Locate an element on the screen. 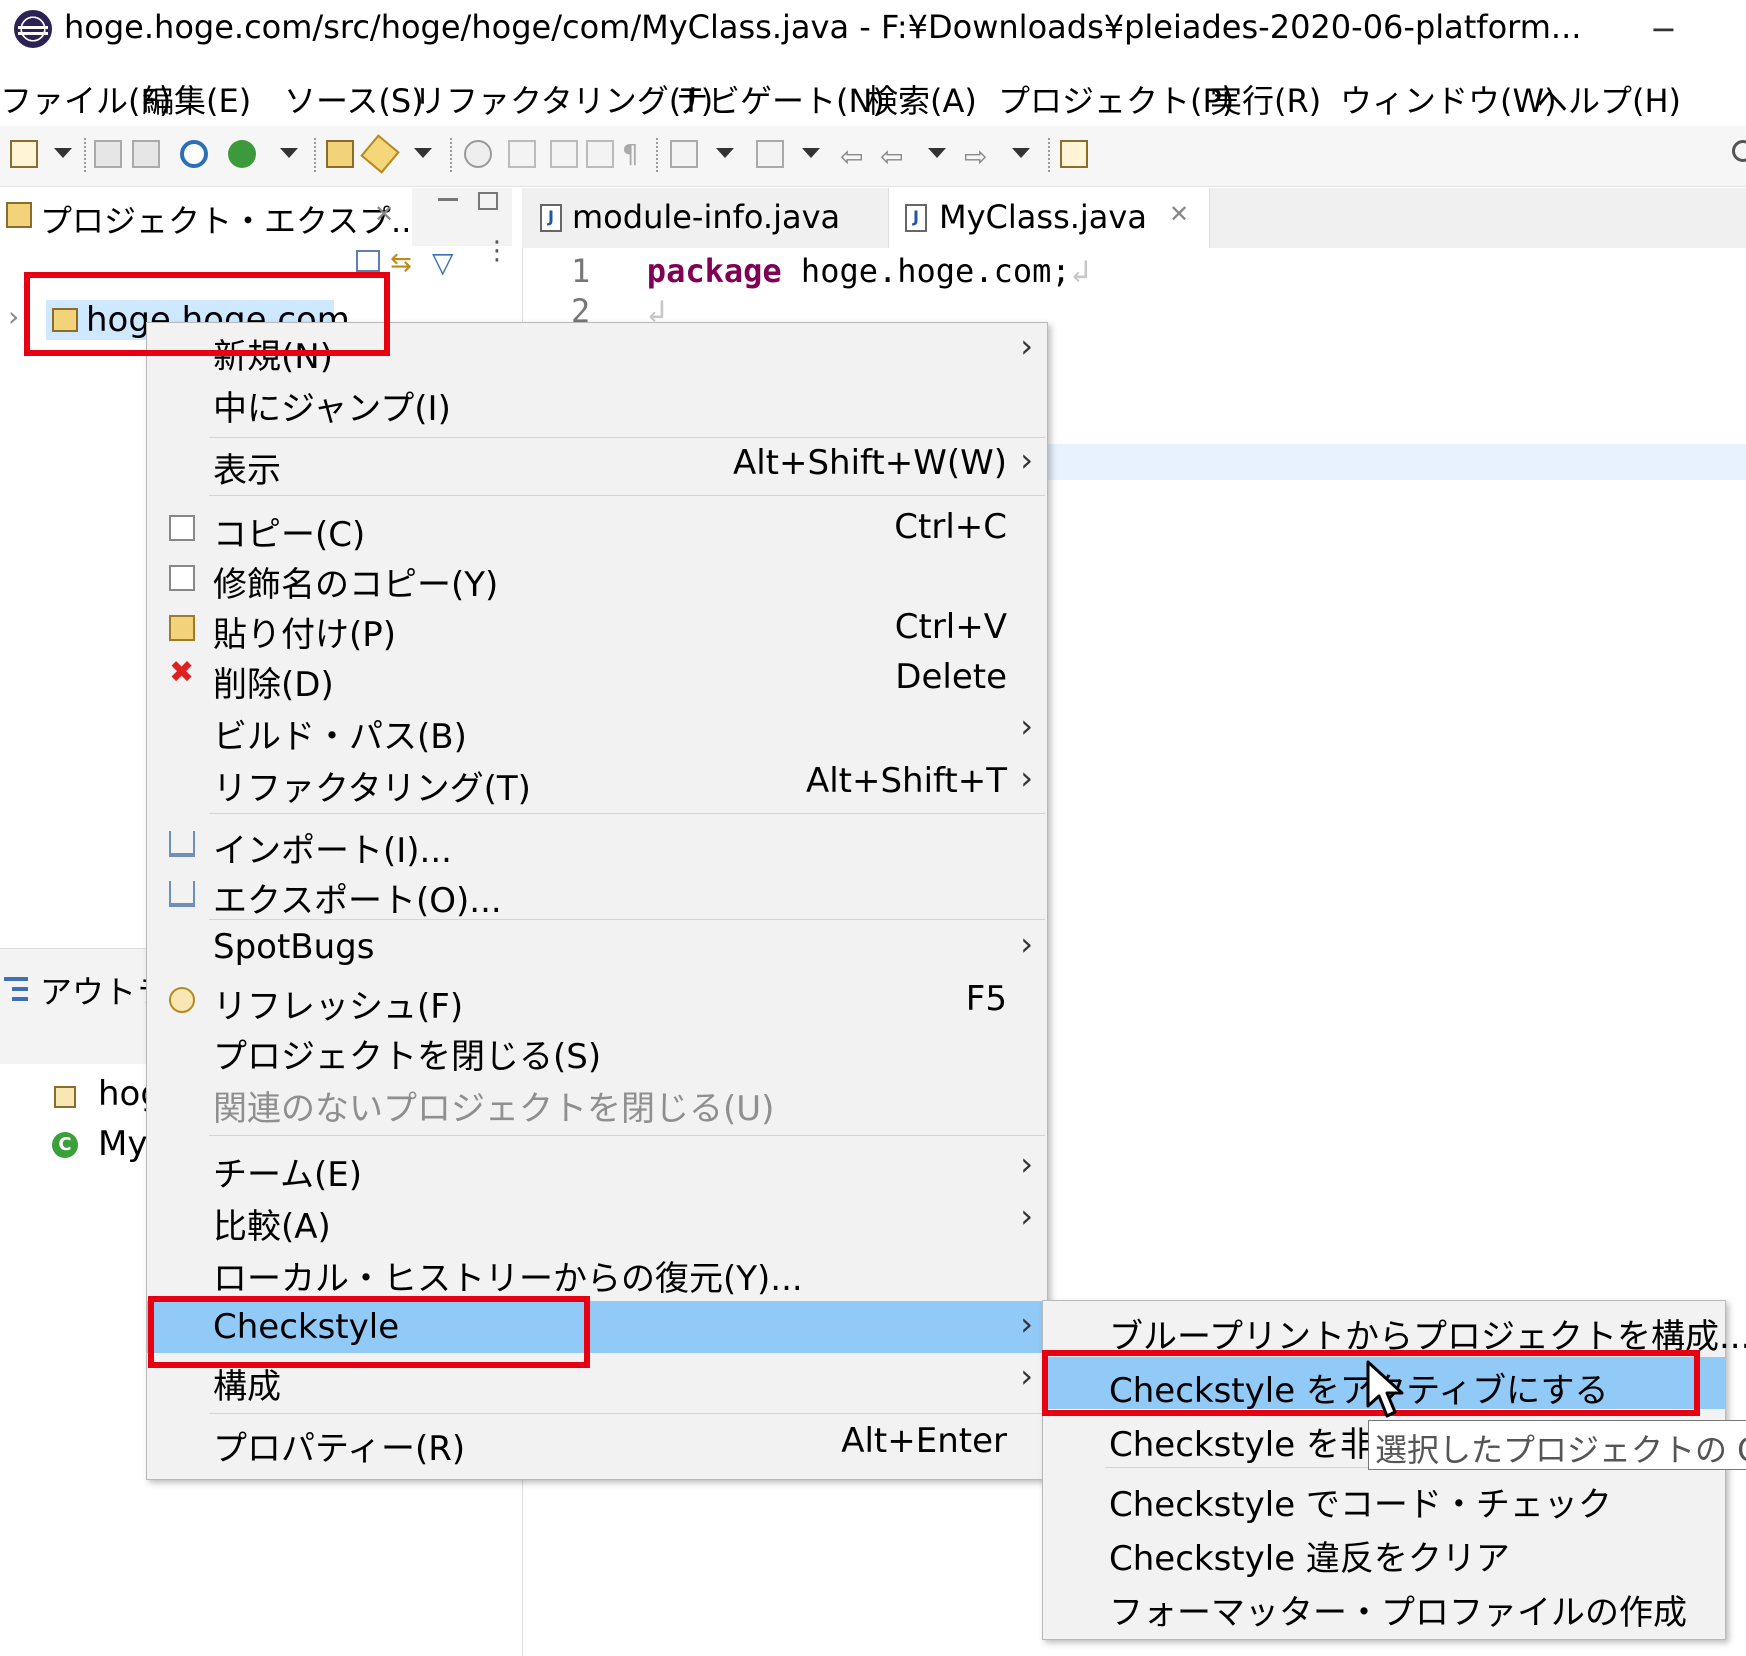  tab-myclass: J MyClass.java ✕ is located at coordinates (1049, 218).